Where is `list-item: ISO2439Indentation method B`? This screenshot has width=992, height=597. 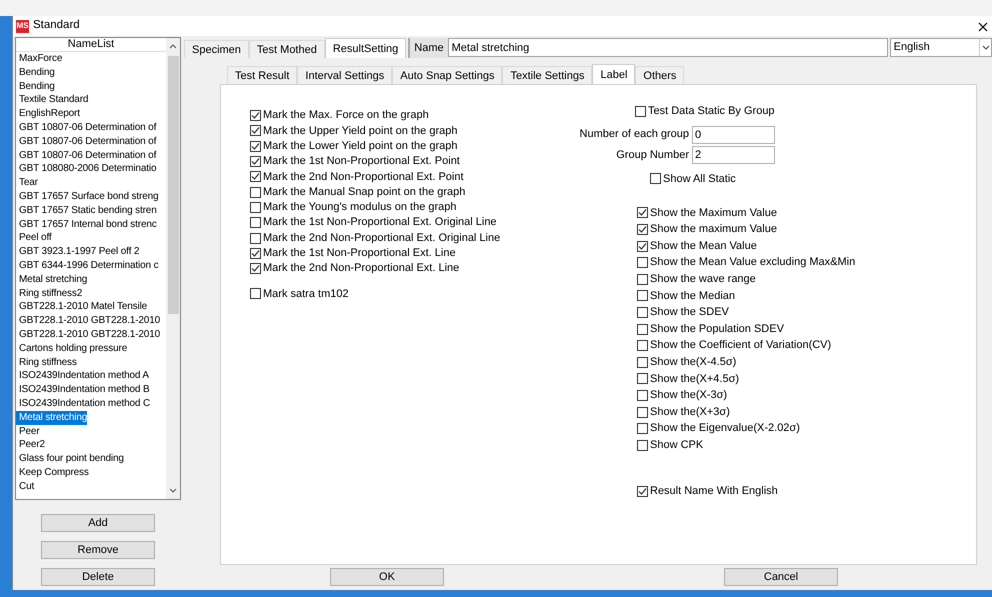
list-item: ISO2439Indentation method B is located at coordinates (83, 390).